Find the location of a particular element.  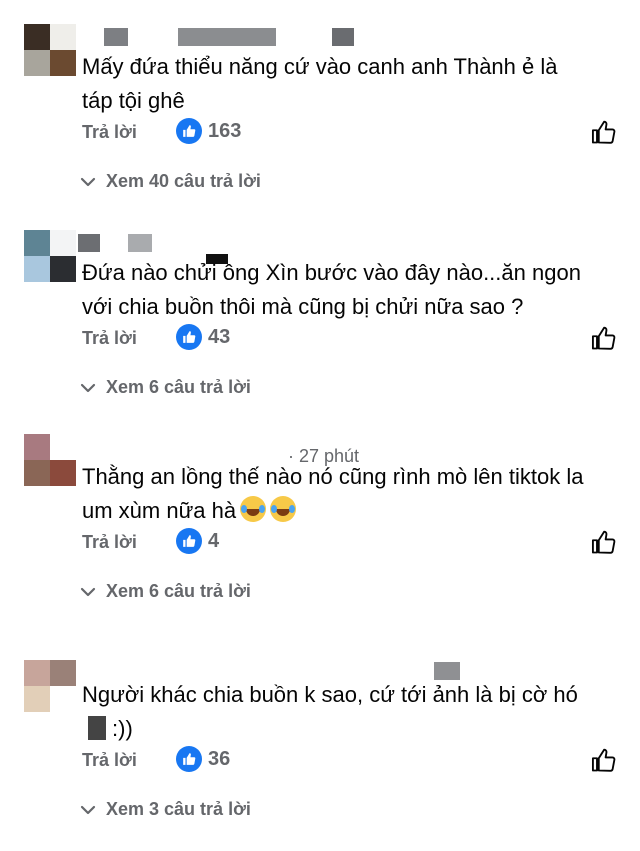

reaction-summary: 43 is located at coordinates (203, 337).